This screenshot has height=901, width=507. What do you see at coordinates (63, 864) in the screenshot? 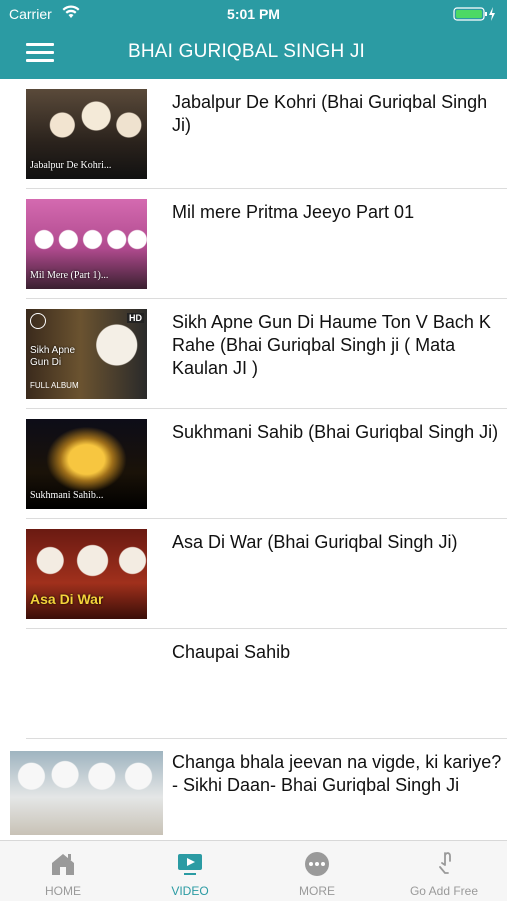
I see `home-icon` at bounding box center [63, 864].